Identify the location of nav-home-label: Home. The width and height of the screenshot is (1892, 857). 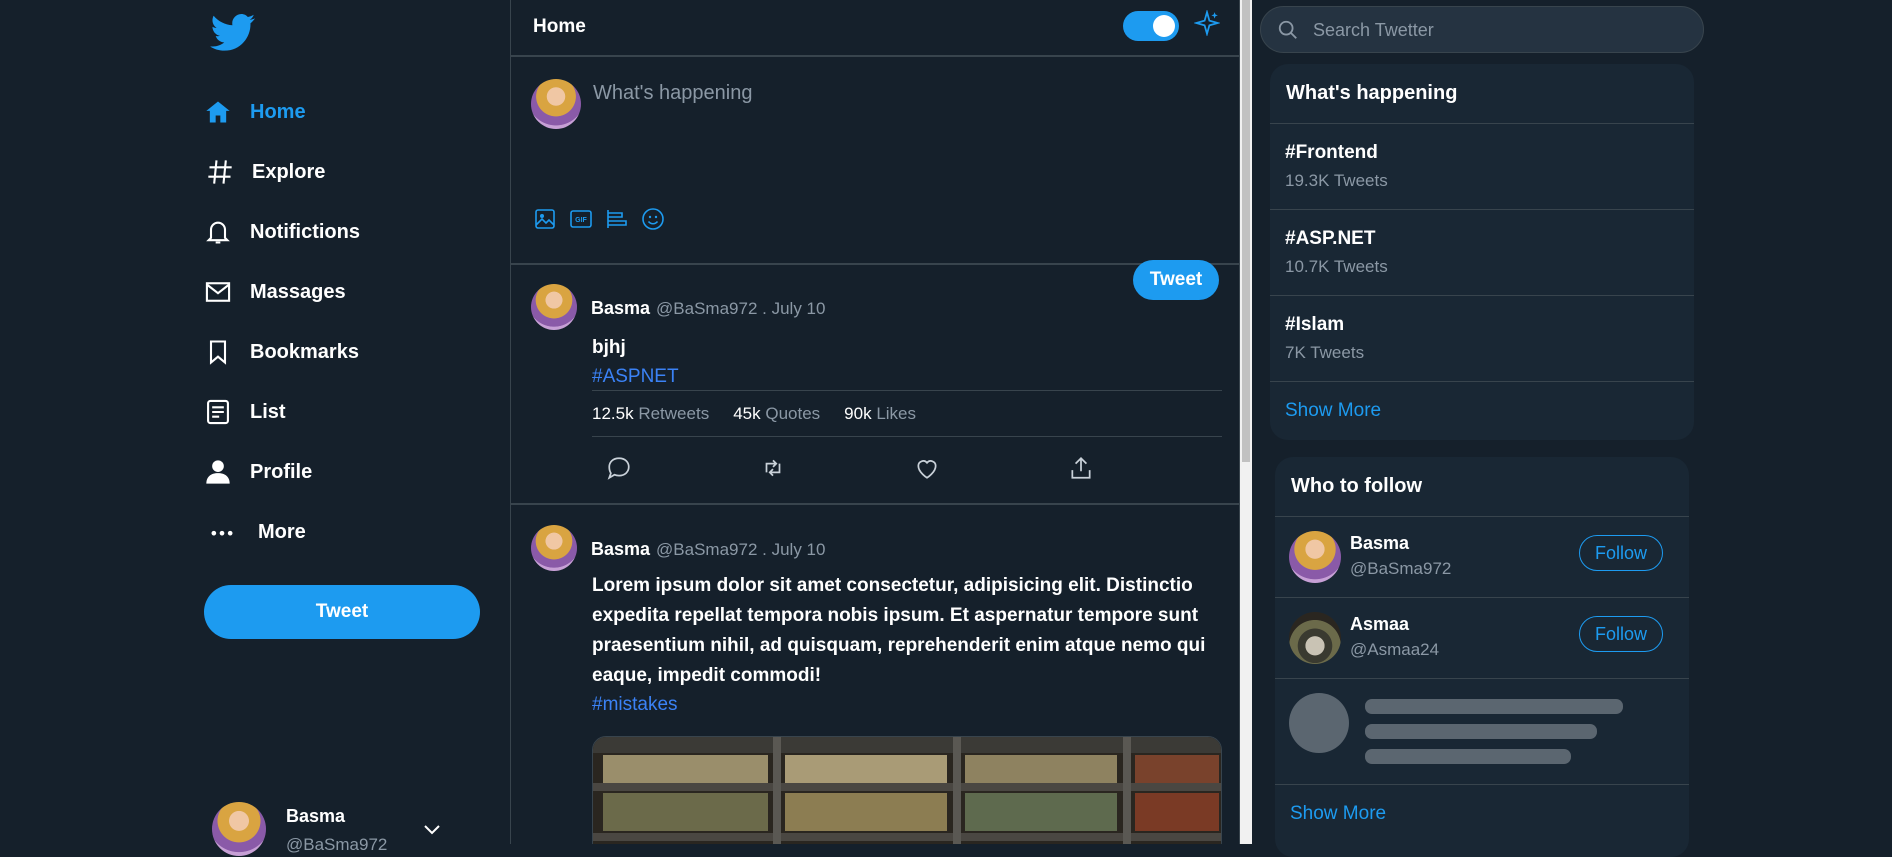
(278, 111).